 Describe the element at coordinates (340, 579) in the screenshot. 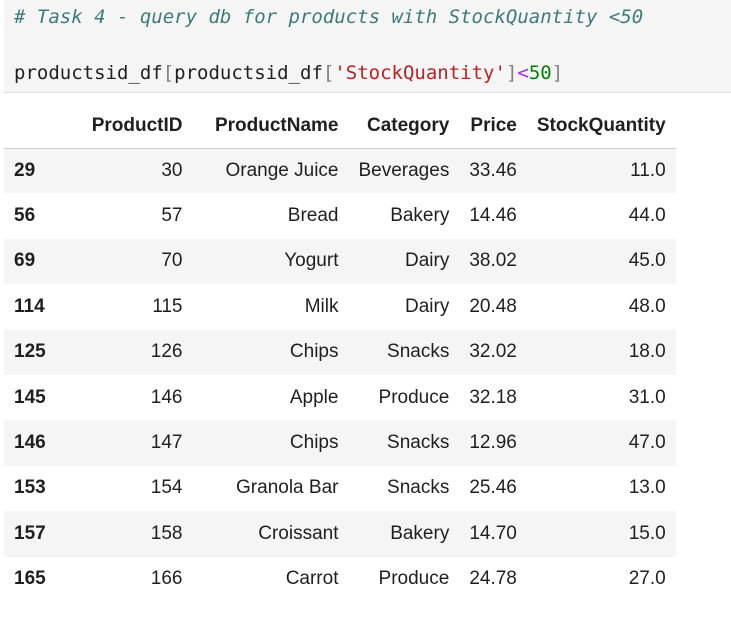

I see `table-row: 165 166 Carrot Produce 24.78 27.0` at that location.